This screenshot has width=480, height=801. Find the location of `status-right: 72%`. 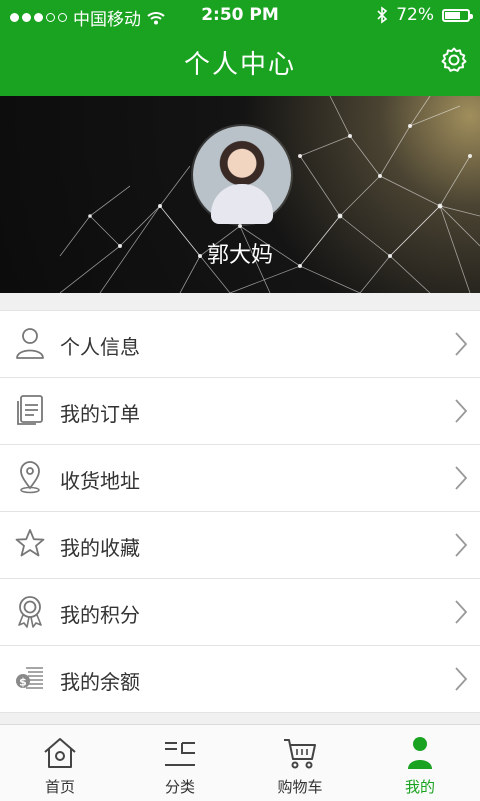

status-right: 72% is located at coordinates (424, 15).